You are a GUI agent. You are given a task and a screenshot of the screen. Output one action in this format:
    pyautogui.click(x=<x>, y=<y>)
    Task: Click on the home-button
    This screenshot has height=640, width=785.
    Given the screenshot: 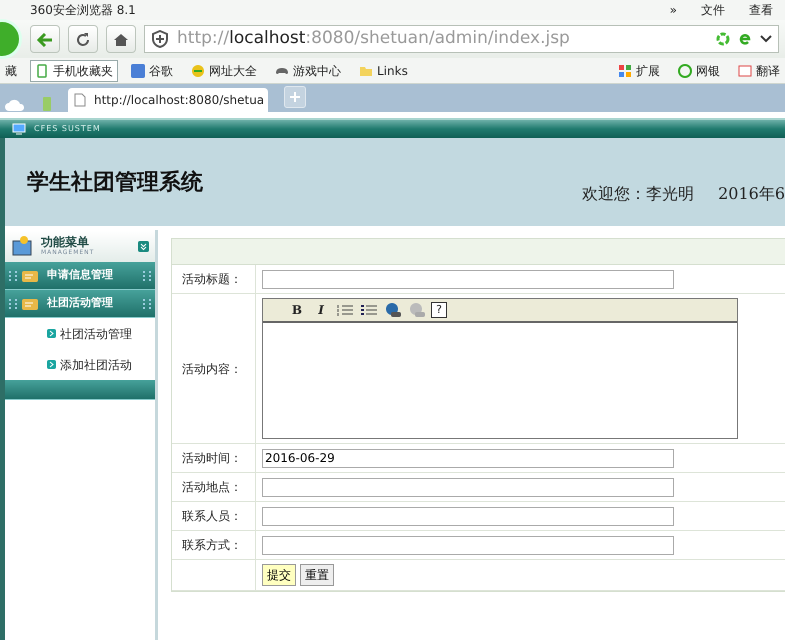 What is the action you would take?
    pyautogui.click(x=121, y=39)
    